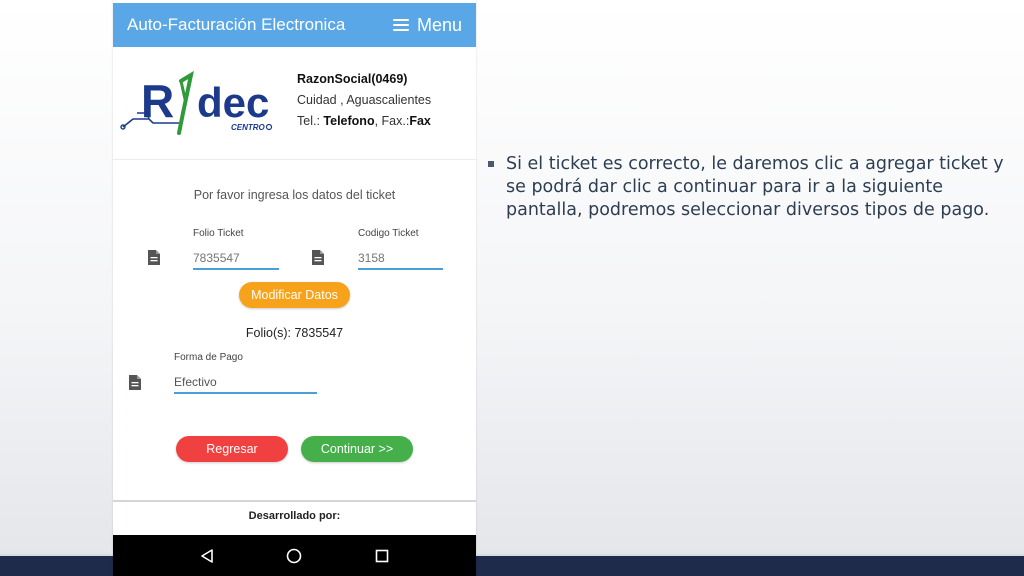 The width and height of the screenshot is (1024, 576). I want to click on forma-de-pago-label: Forma de Pago, so click(208, 357).